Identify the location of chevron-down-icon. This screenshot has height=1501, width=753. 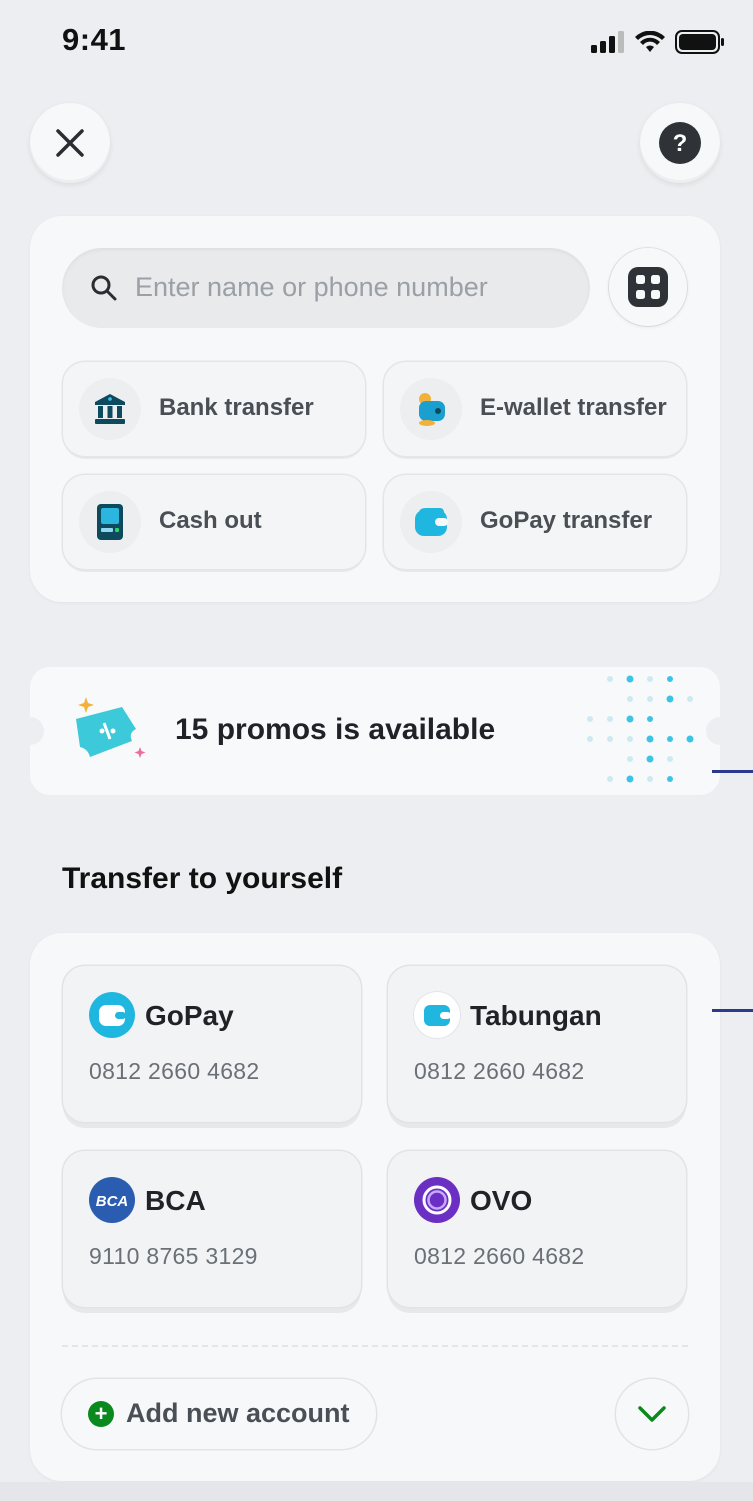
(652, 1414).